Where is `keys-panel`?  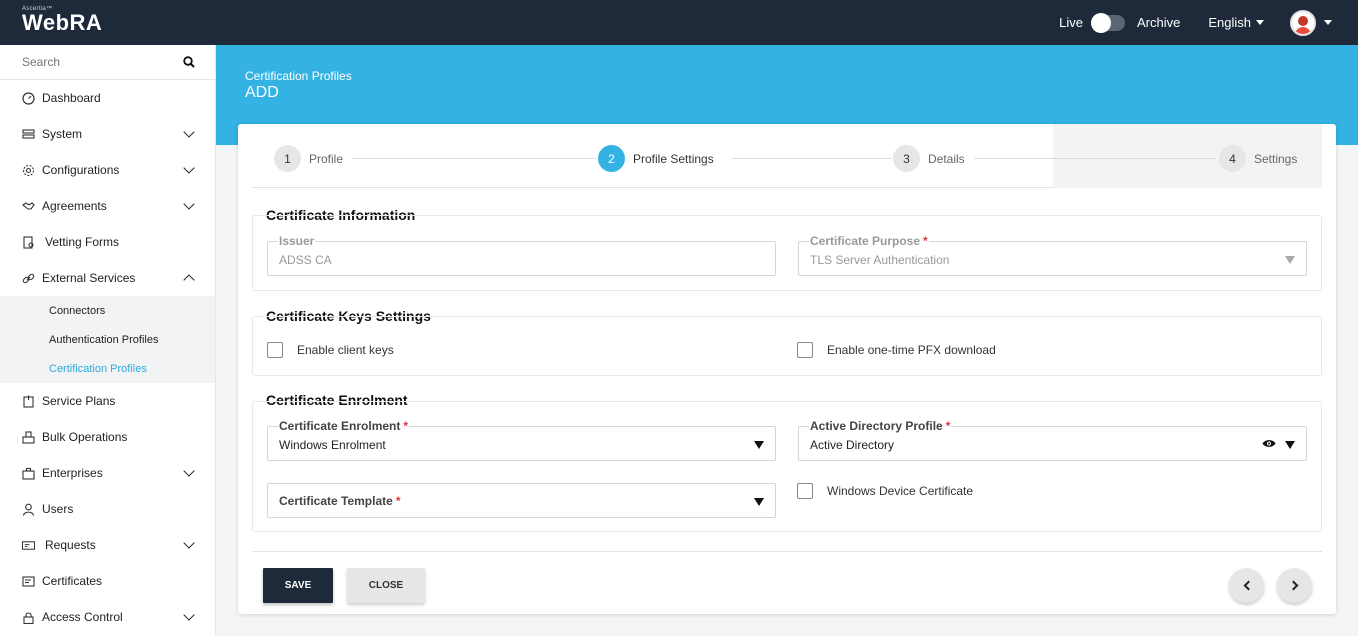
keys-panel is located at coordinates (787, 346).